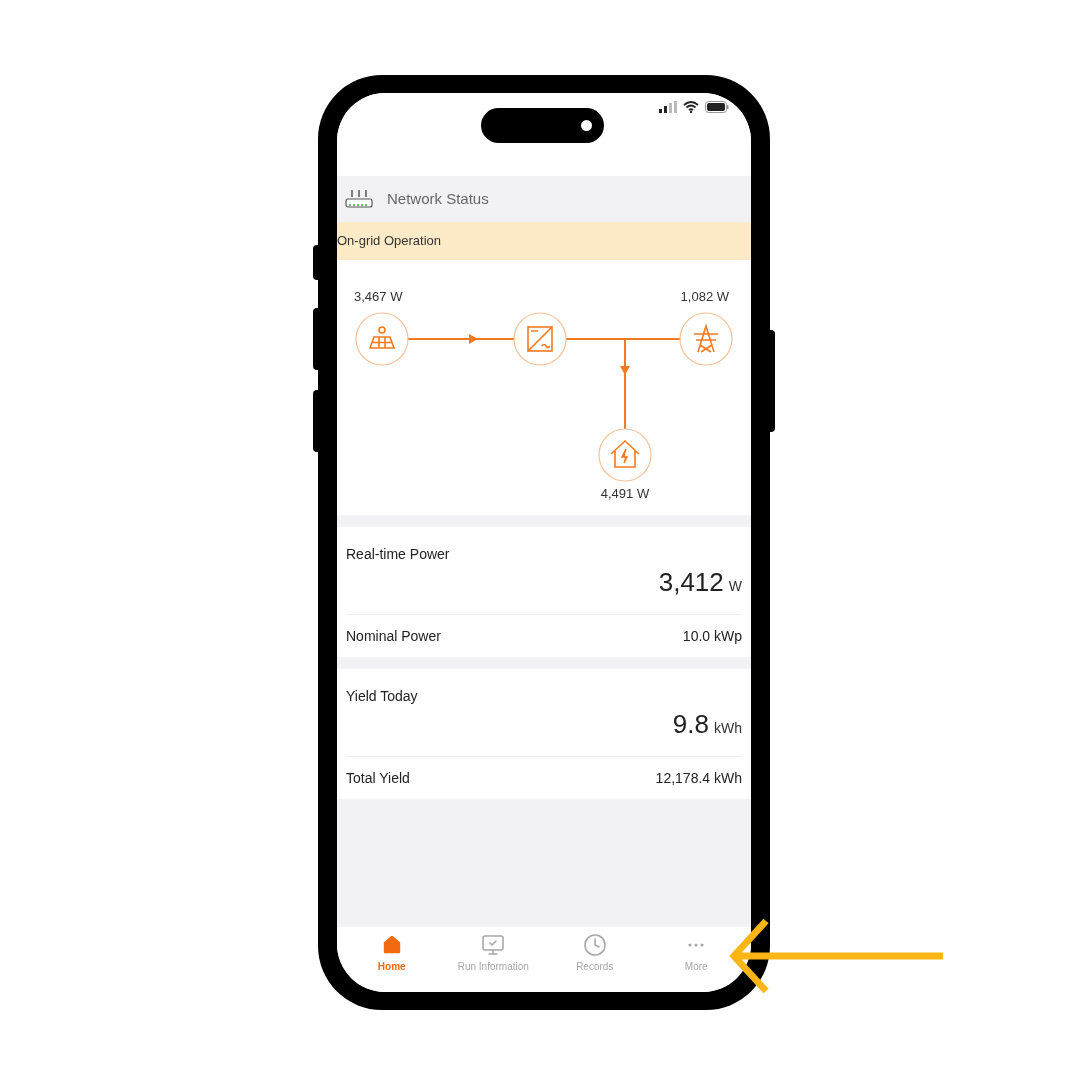  I want to click on stat-value: 3,412, so click(691, 582).